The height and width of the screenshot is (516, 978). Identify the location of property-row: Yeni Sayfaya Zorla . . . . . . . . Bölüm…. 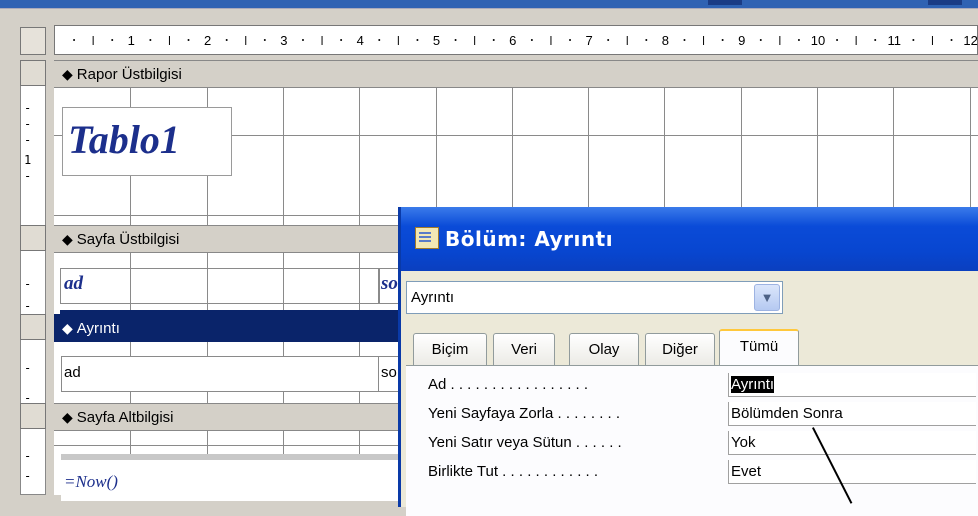
(692, 414).